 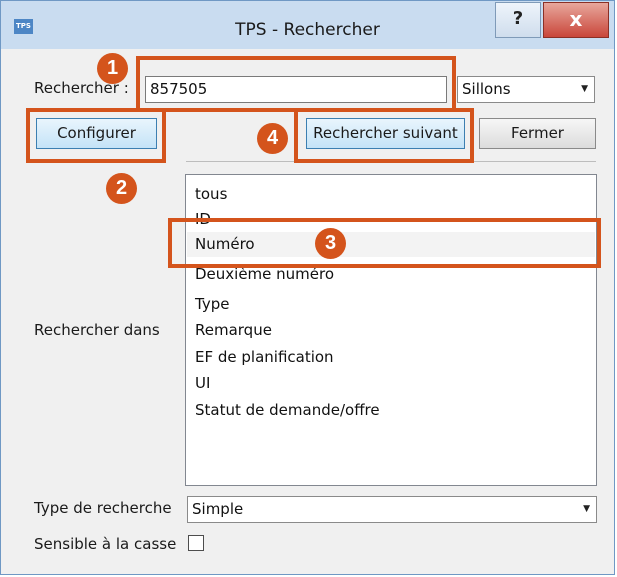 What do you see at coordinates (384, 135) in the screenshot?
I see `callout-frame-find-next` at bounding box center [384, 135].